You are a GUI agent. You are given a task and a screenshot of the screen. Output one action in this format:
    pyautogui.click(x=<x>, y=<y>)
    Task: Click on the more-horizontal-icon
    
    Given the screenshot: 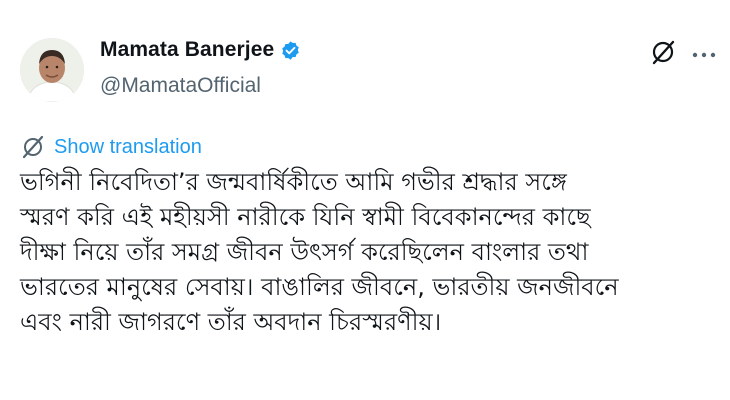 What is the action you would take?
    pyautogui.click(x=704, y=52)
    